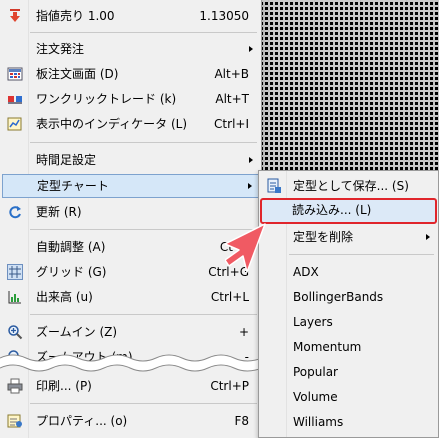 This screenshot has height=438, width=439. Describe the element at coordinates (224, 16) in the screenshot. I see `menu-item-price: 1.13050` at that location.